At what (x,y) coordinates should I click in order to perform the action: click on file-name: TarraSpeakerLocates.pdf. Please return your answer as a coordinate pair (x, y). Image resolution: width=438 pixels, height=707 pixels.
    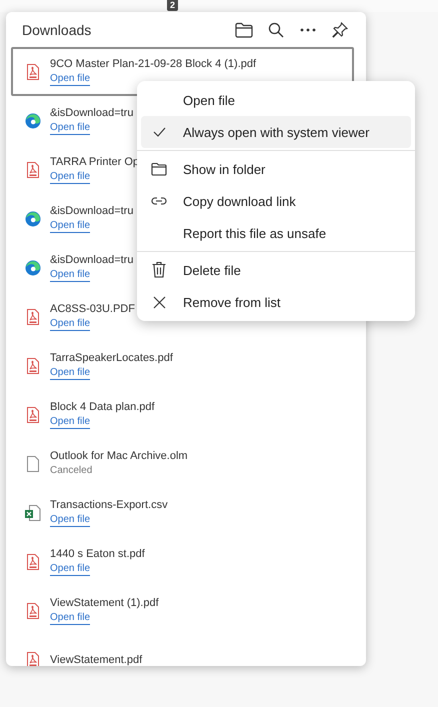
    Looking at the image, I should click on (111, 358).